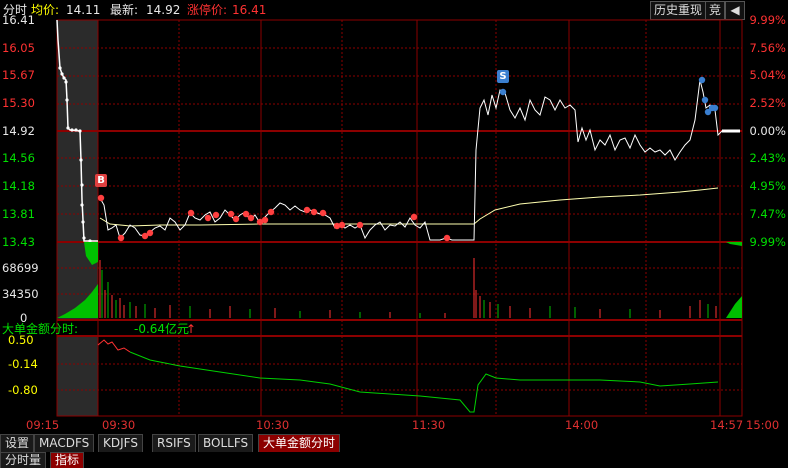 The image size is (788, 468). I want to click on pct-axis-right-6: 4.95%, so click(767, 186).